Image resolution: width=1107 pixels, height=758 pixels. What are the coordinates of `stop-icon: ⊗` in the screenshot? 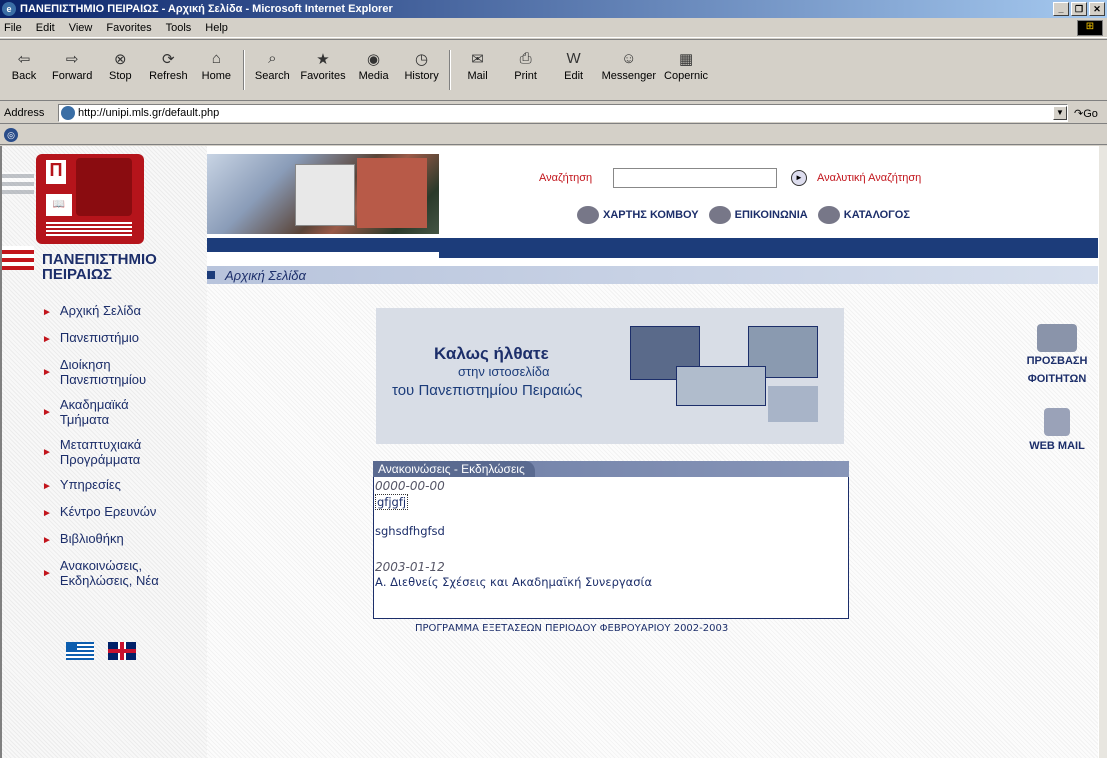 It's located at (120, 59).